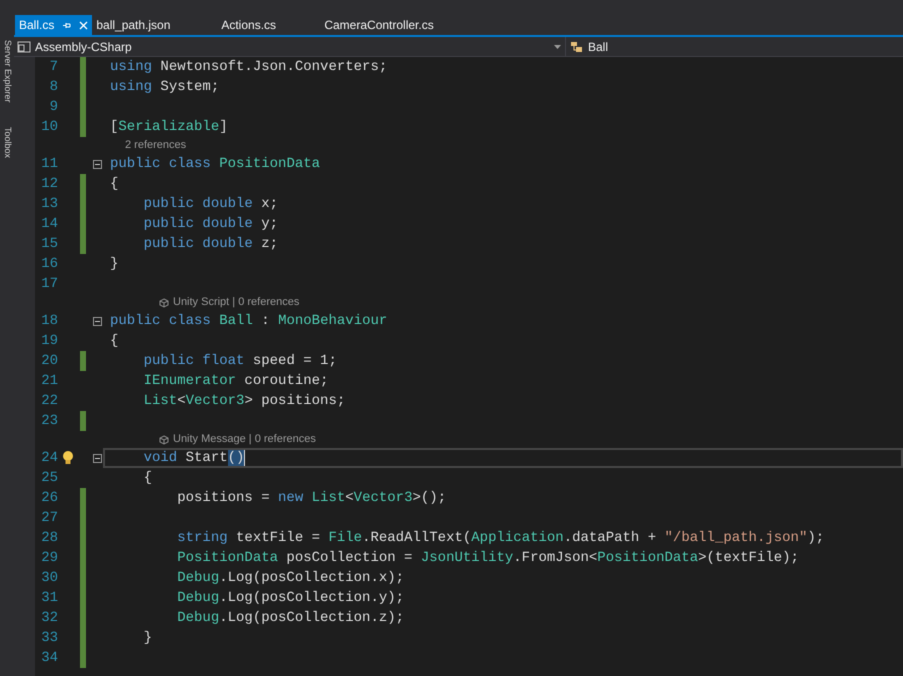 The height and width of the screenshot is (676, 903). Describe the element at coordinates (244, 439) in the screenshot. I see `code-lens: Unity Message | 0 references` at that location.